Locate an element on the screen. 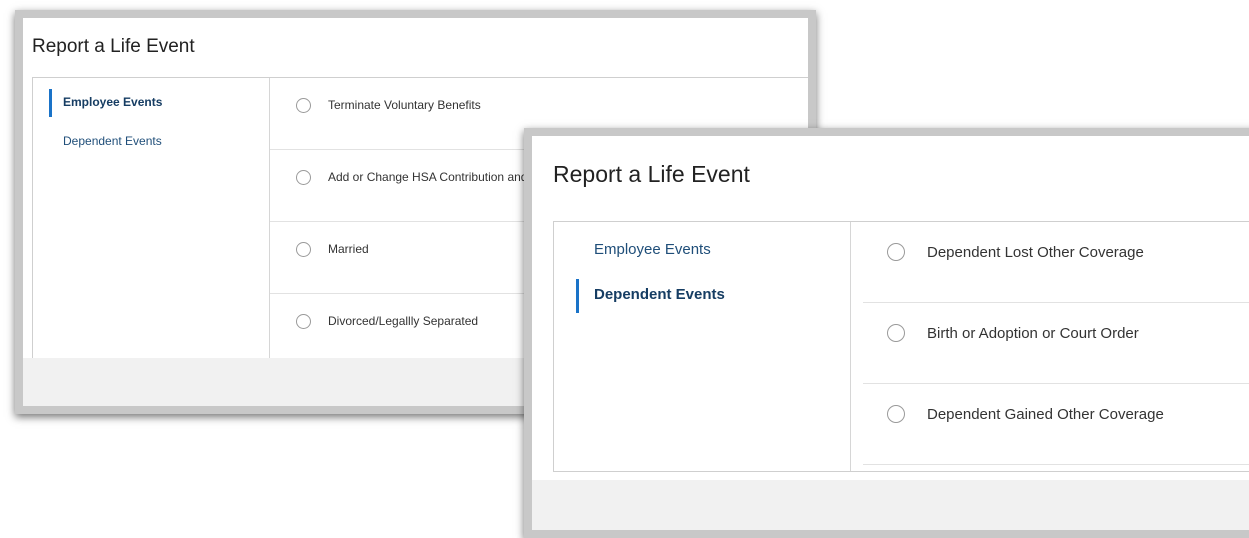 This screenshot has height=538, width=1249. option-label: Dependent Gained Other Coverage is located at coordinates (1045, 414).